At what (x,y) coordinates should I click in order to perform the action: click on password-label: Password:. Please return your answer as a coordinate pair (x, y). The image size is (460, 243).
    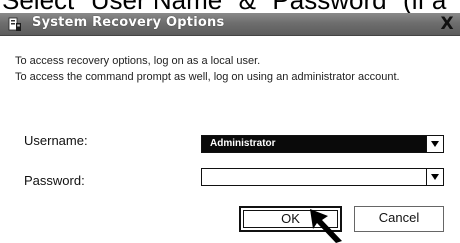
    Looking at the image, I should click on (54, 180).